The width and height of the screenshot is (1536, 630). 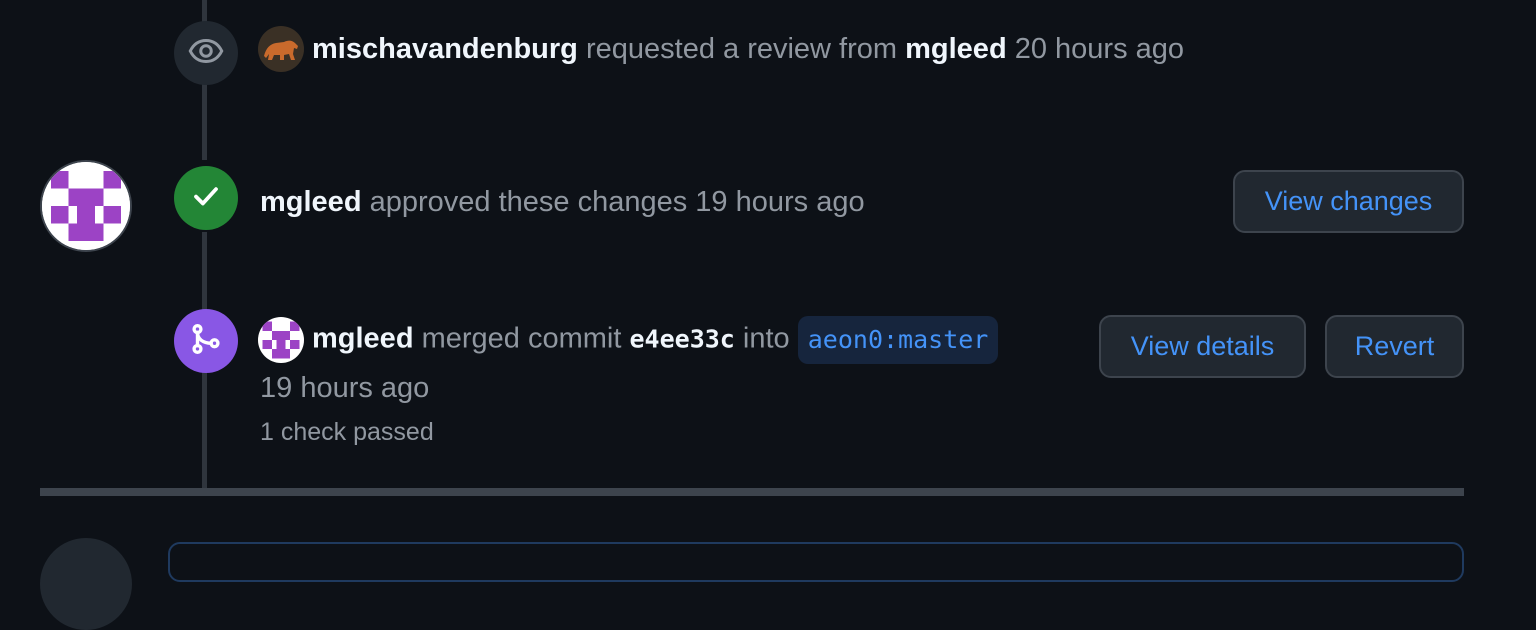 What do you see at coordinates (898, 340) in the screenshot?
I see `branch-label: aeon0:master` at bounding box center [898, 340].